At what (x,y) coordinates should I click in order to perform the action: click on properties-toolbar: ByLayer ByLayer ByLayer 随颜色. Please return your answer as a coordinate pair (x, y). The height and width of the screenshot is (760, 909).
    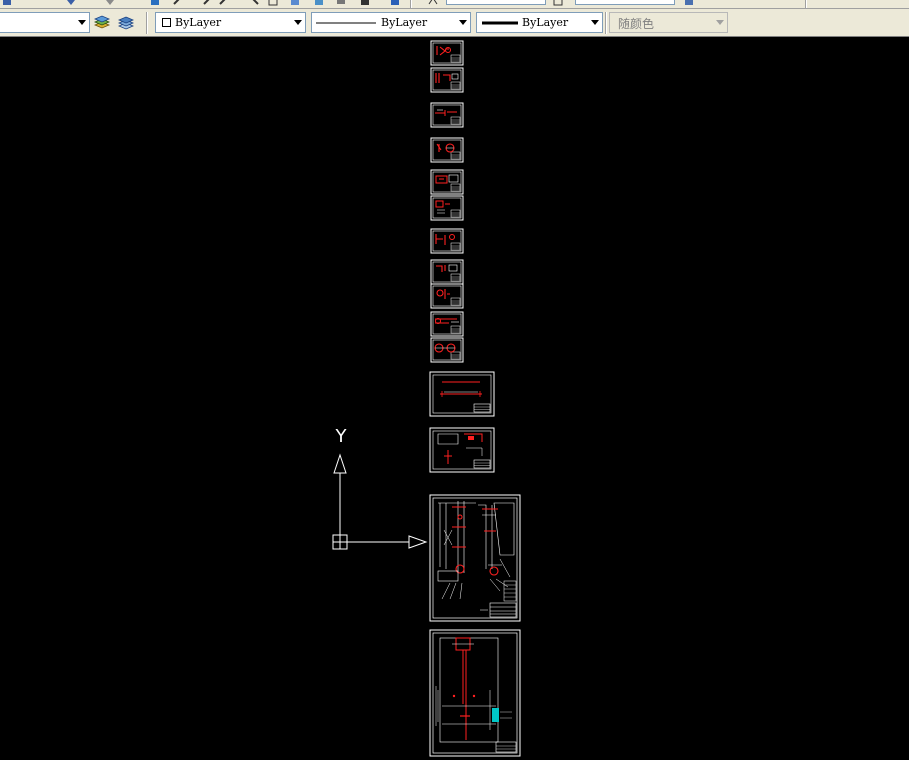
    Looking at the image, I should click on (454, 23).